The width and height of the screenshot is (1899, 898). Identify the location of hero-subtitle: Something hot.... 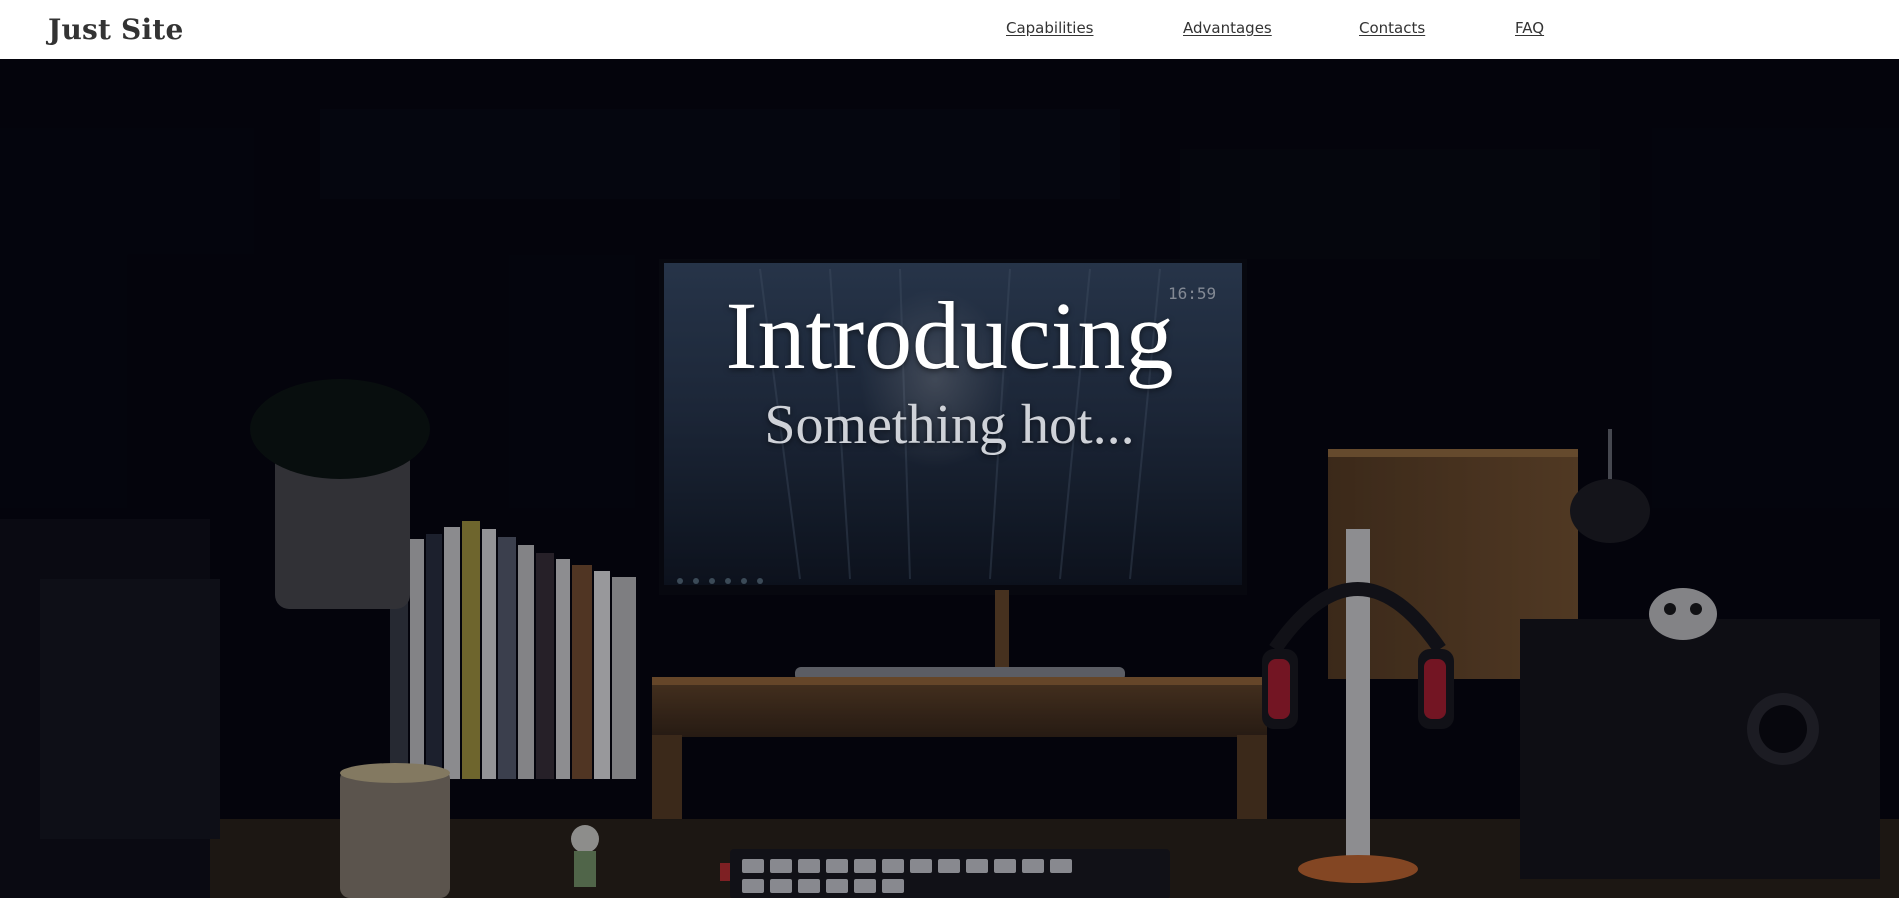
(949, 425).